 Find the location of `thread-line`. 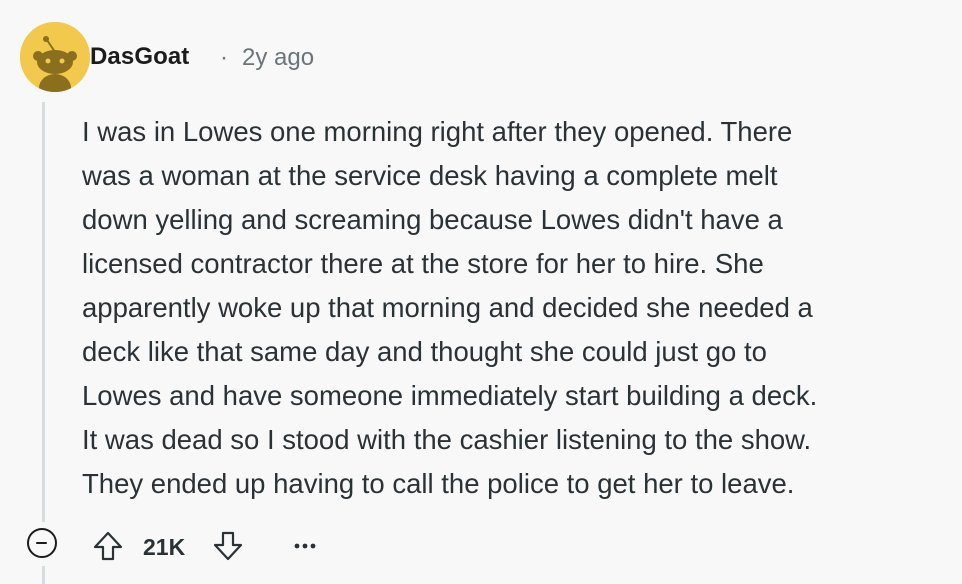

thread-line is located at coordinates (43, 312).